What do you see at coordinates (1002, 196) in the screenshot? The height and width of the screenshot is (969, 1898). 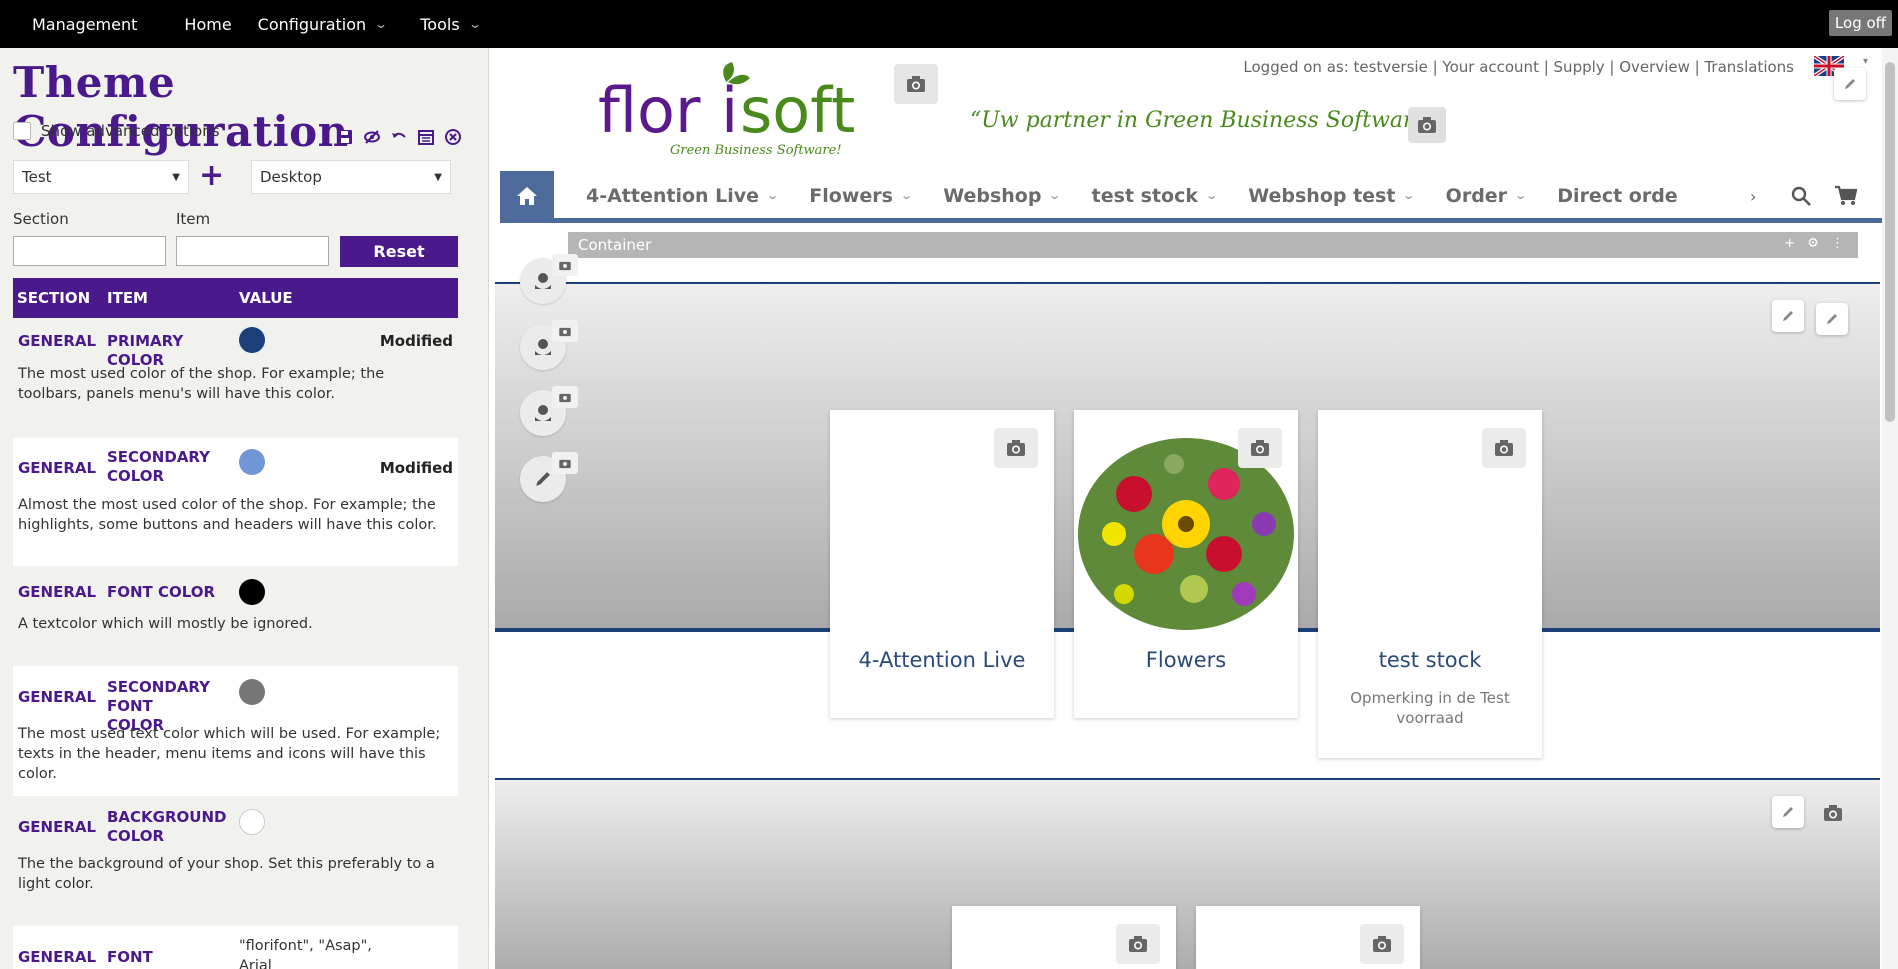 I see `nav-item: Webshop ⌄` at bounding box center [1002, 196].